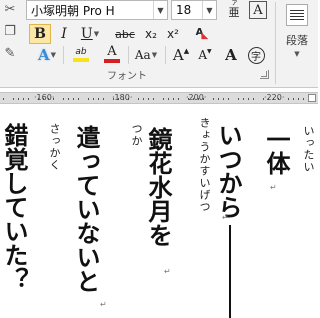 The width and height of the screenshot is (320, 318). Describe the element at coordinates (151, 34) in the screenshot. I see `subscript-button: x₂` at that location.